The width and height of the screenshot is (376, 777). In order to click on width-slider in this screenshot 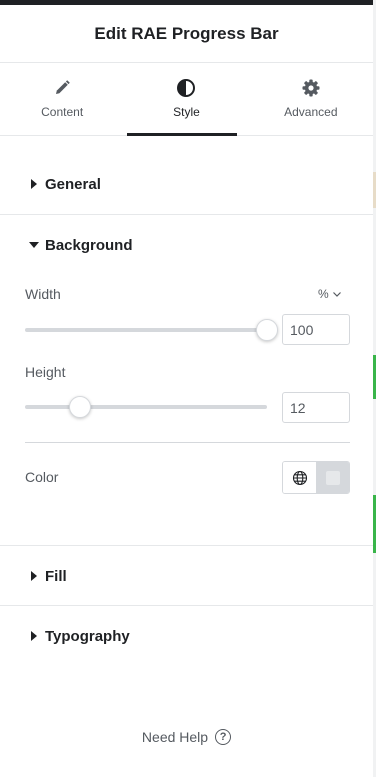, I will do `click(151, 330)`.